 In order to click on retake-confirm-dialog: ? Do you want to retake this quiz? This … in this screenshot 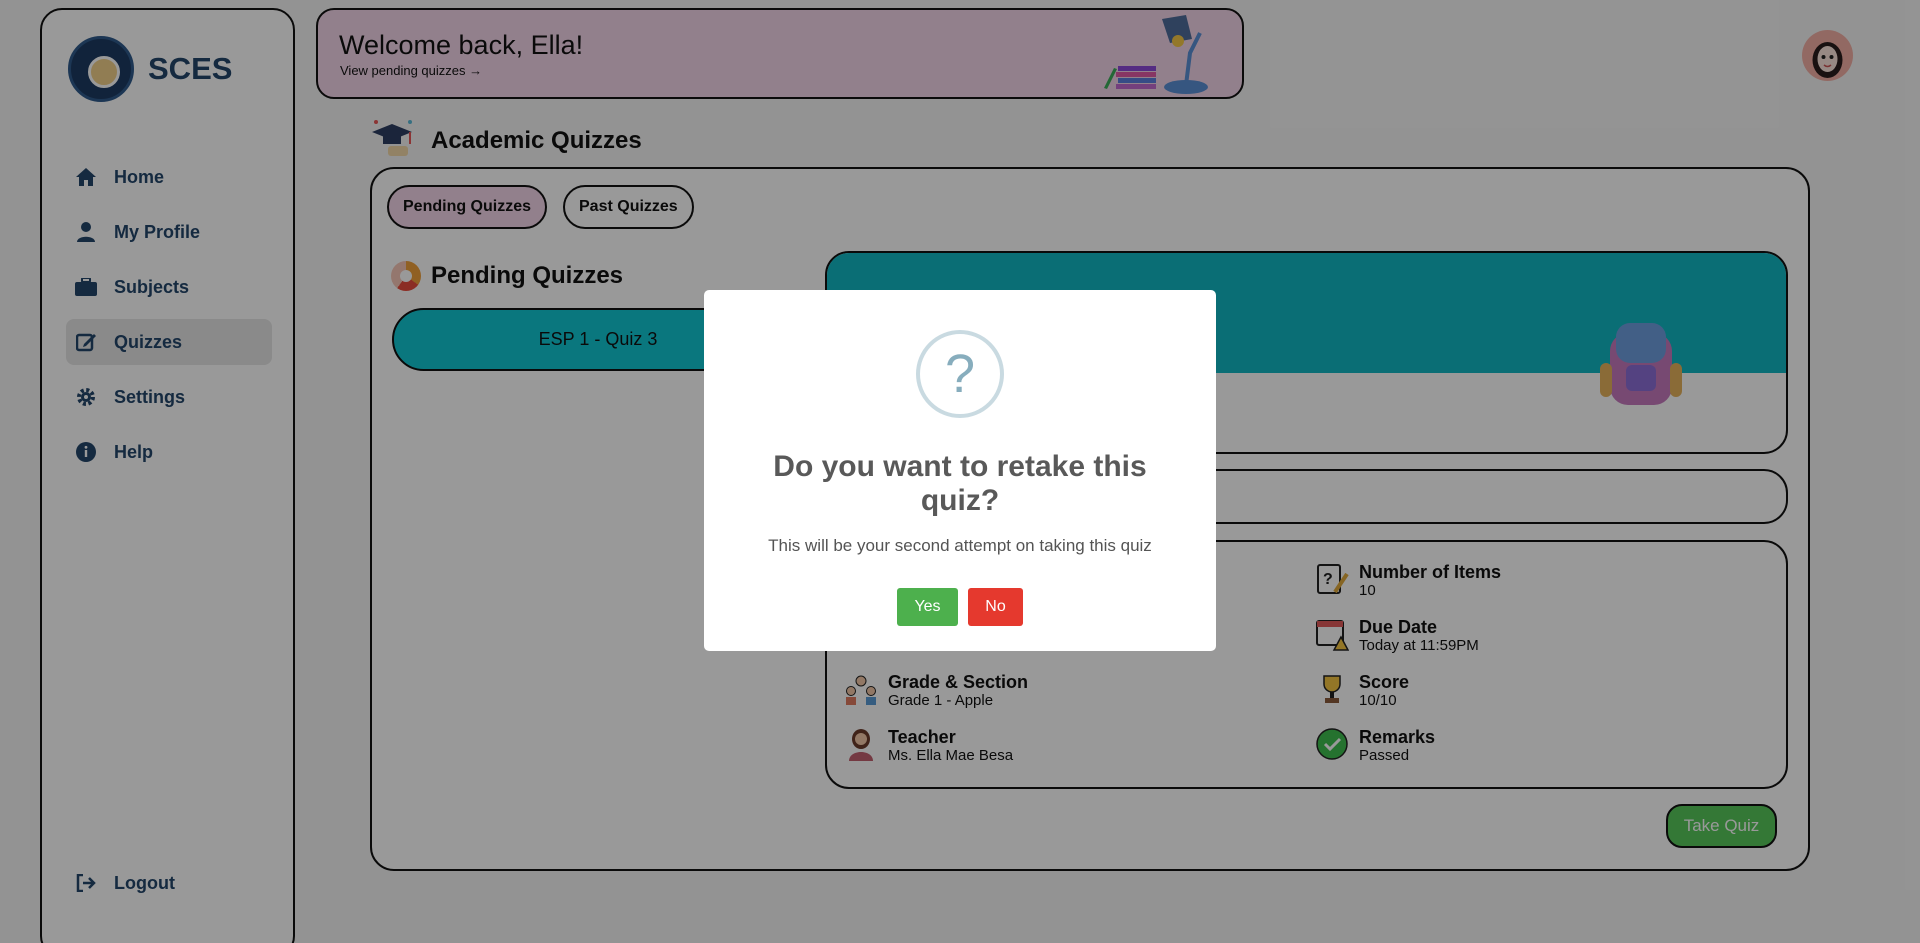, I will do `click(960, 470)`.